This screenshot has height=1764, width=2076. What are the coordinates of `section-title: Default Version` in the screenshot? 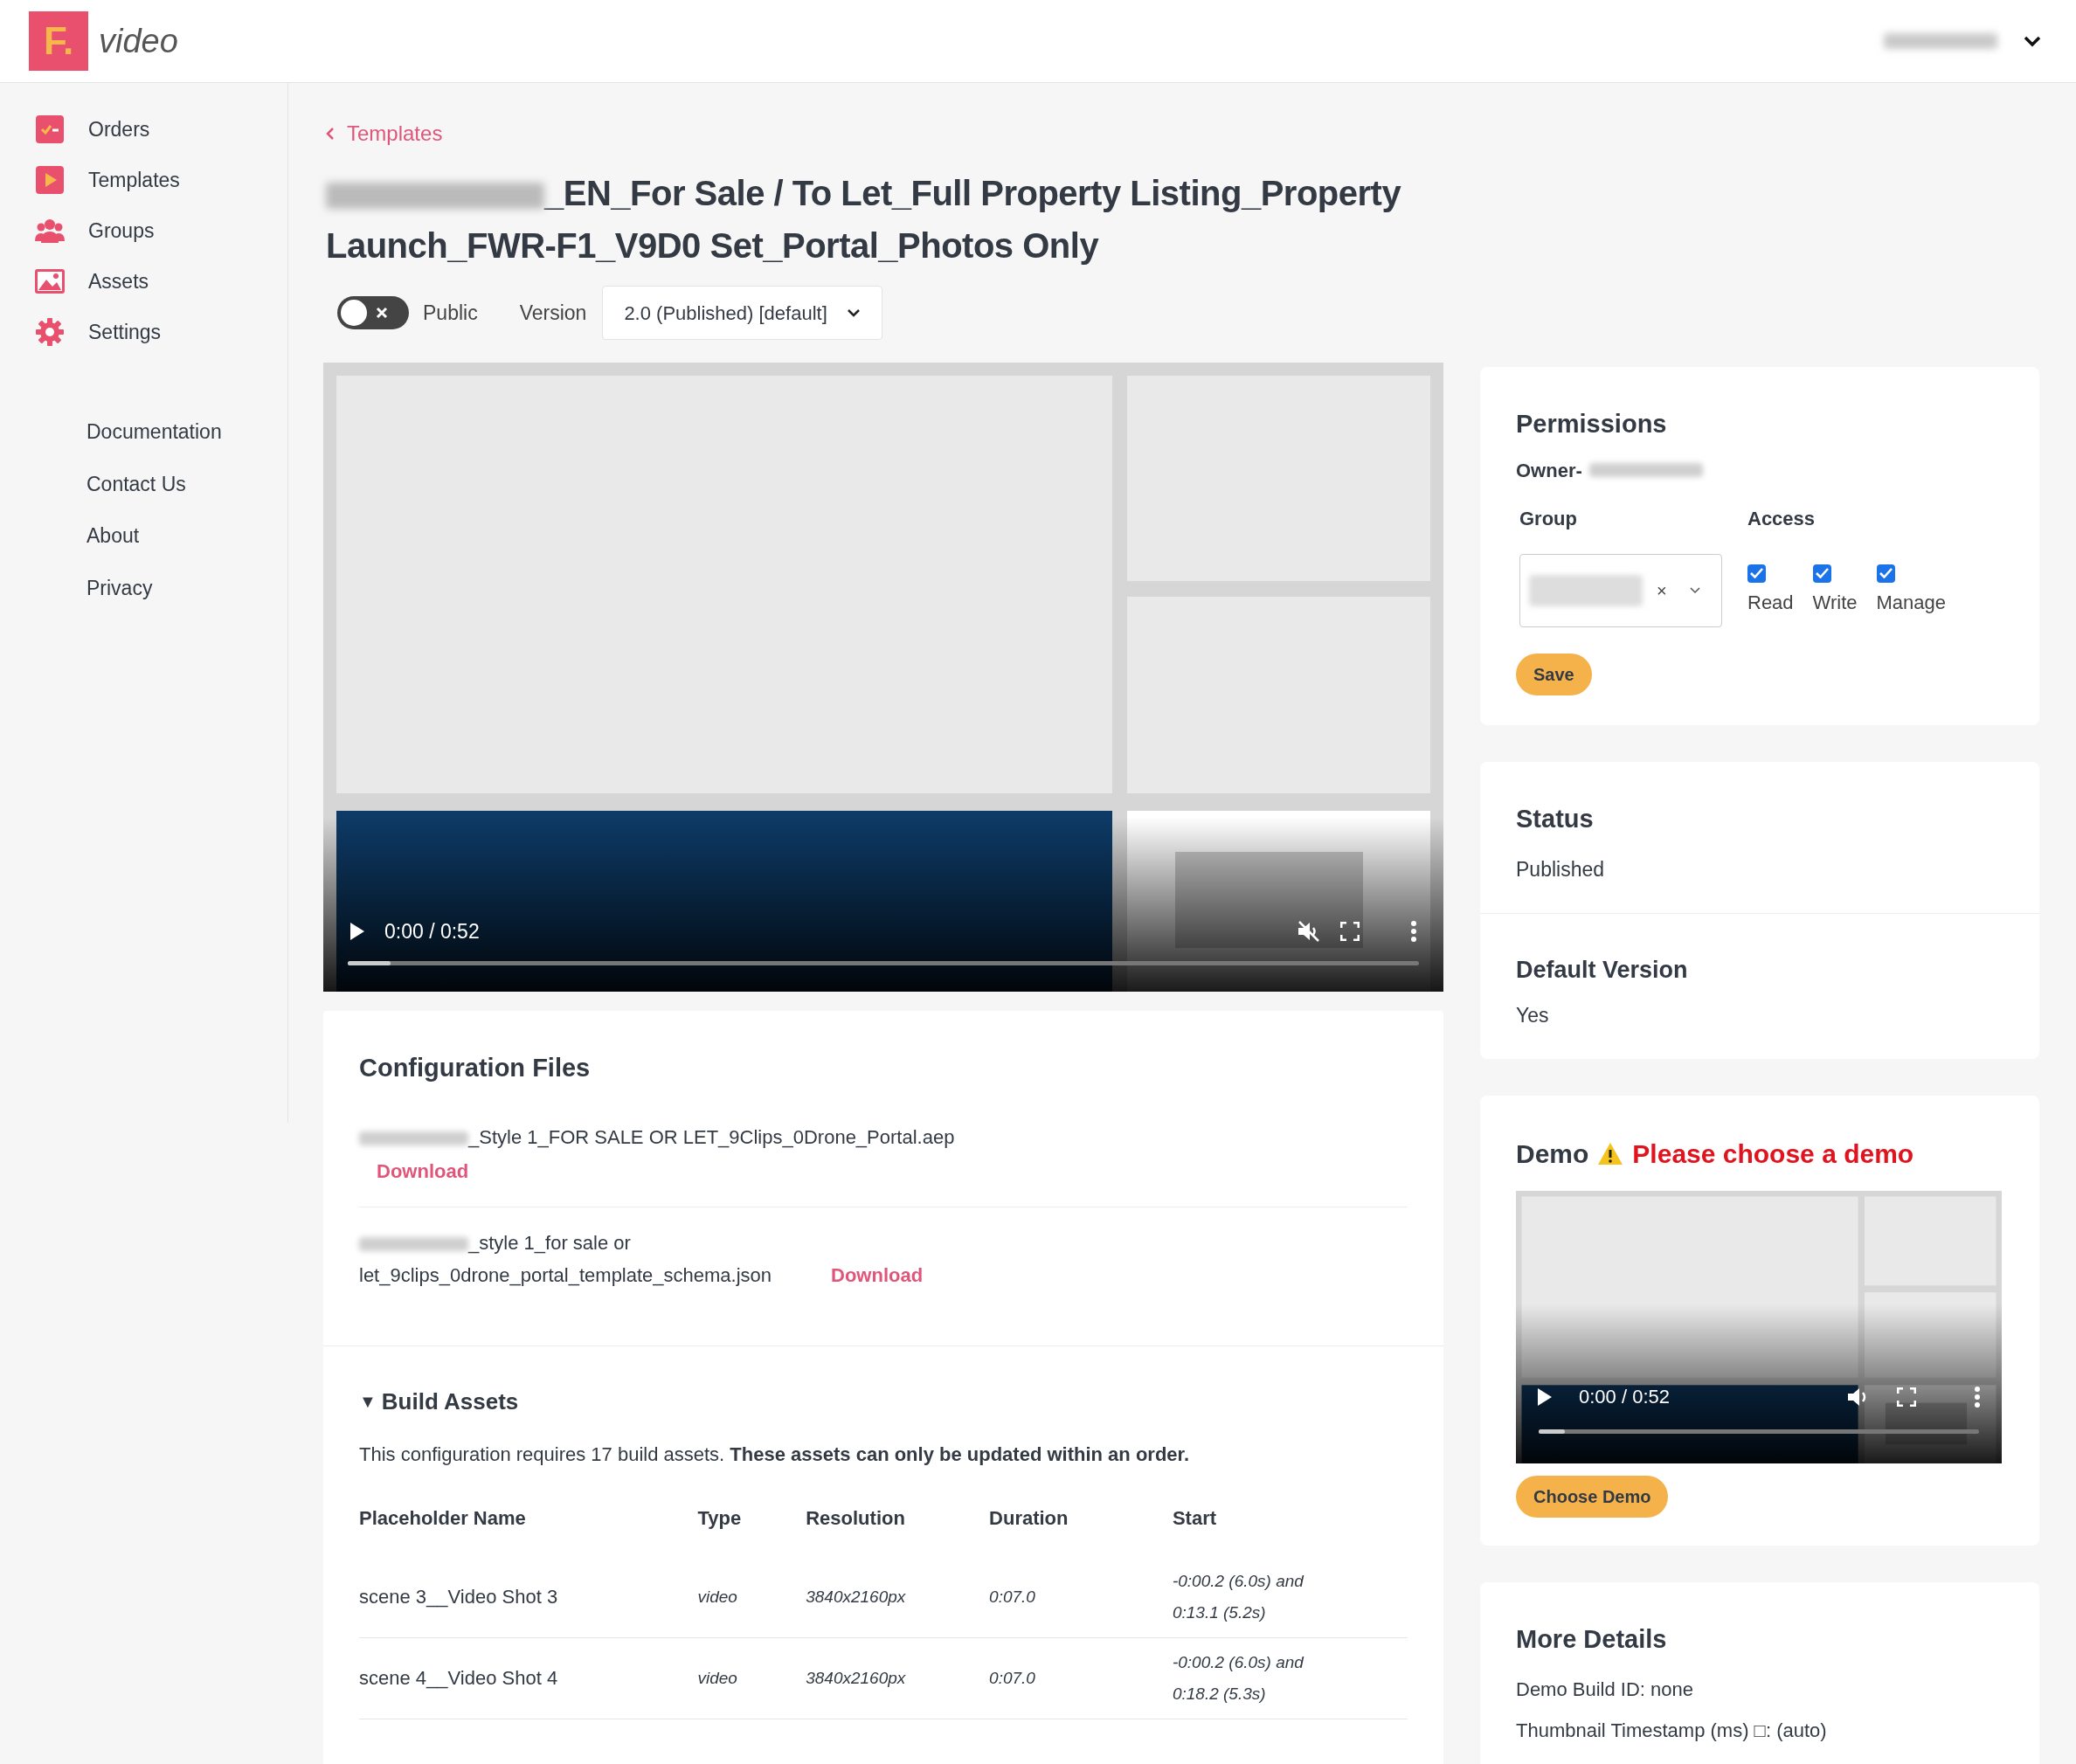 It's located at (1602, 970).